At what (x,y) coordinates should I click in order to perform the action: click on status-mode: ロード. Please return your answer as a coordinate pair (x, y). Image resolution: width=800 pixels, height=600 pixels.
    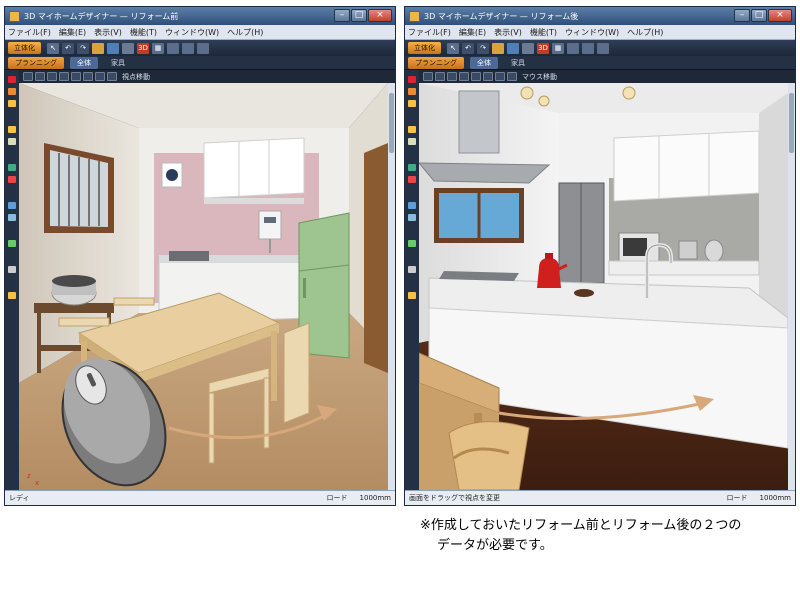
    Looking at the image, I should click on (737, 498).